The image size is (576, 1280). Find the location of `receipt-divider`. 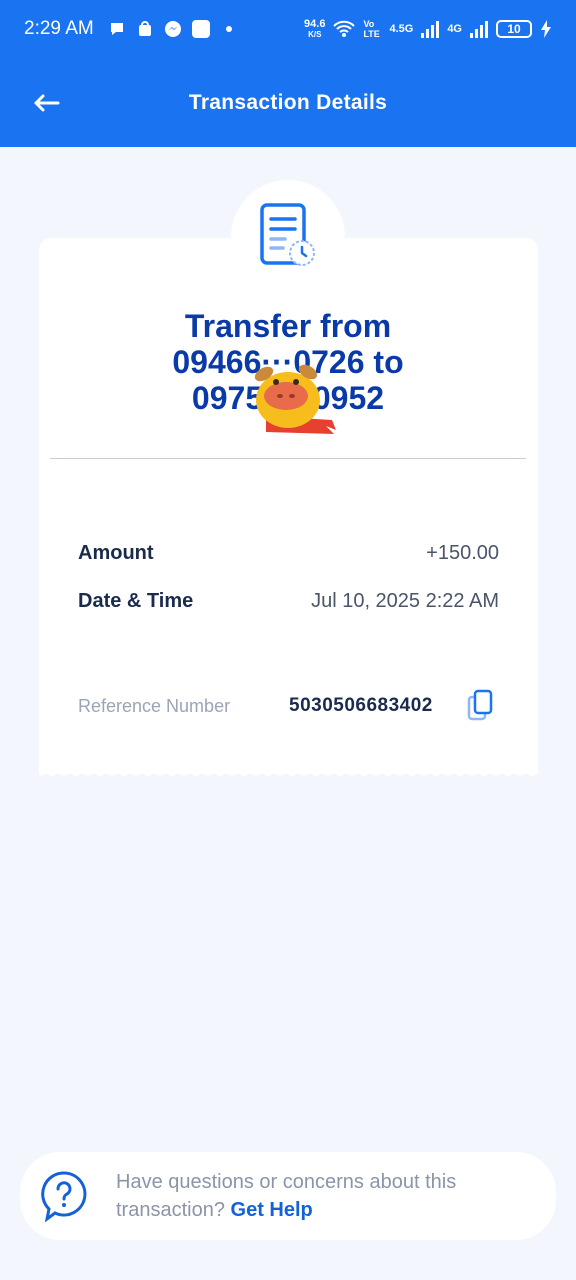

receipt-divider is located at coordinates (288, 458).